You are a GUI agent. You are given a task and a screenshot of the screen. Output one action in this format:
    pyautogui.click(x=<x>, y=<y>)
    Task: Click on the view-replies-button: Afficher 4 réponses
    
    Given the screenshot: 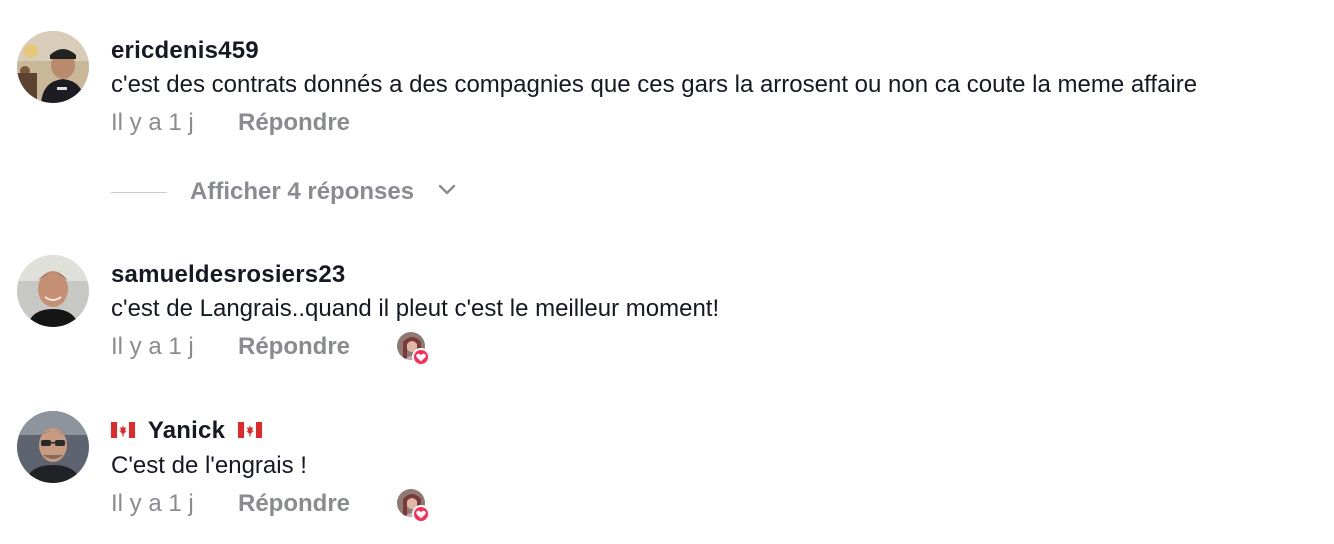 What is the action you would take?
    pyautogui.click(x=291, y=193)
    